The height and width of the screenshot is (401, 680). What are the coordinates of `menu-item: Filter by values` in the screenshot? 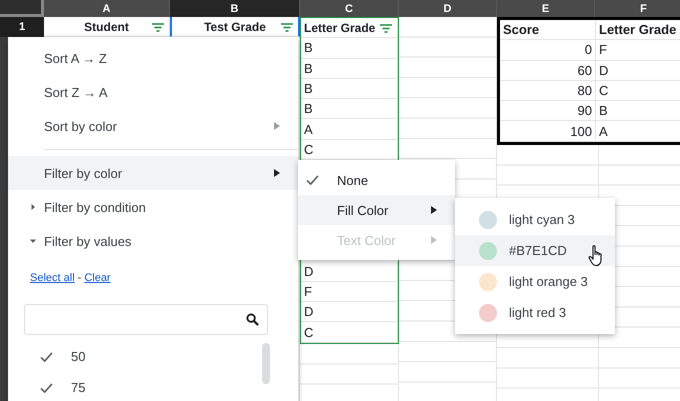 It's located at (153, 241).